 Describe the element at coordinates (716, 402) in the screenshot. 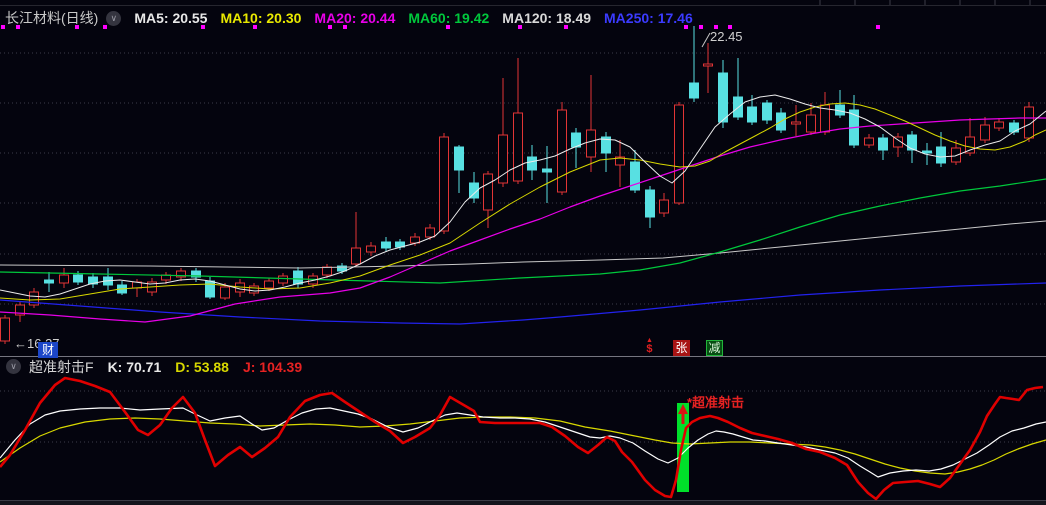

I see `signal-label: *超准射击` at that location.